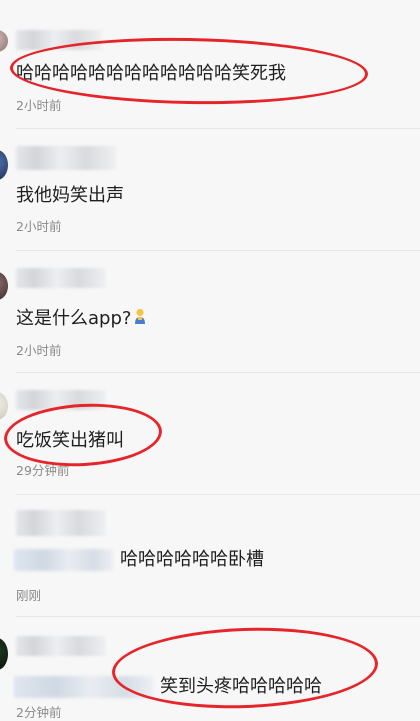 The image size is (420, 721). I want to click on comment-item: 笑到头疼哈哈哈哈哈 2分钟前, so click(210, 669).